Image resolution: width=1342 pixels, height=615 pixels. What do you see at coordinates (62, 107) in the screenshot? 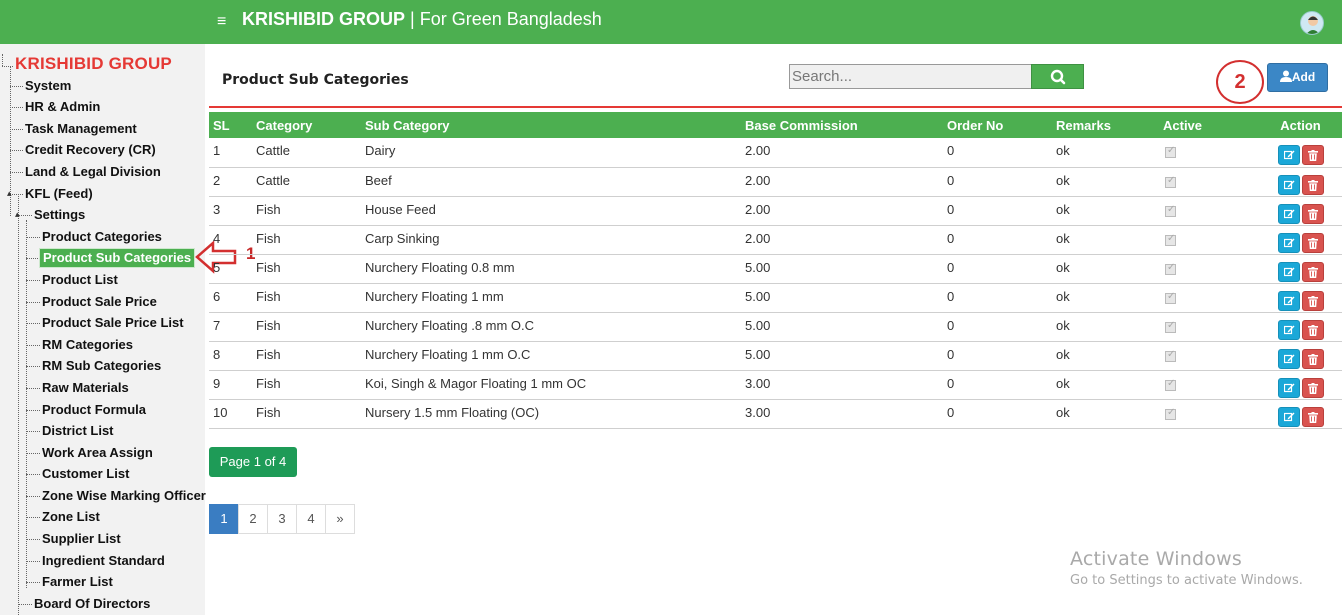
I see `sidebar-item-hr-admin: HR & Admin` at bounding box center [62, 107].